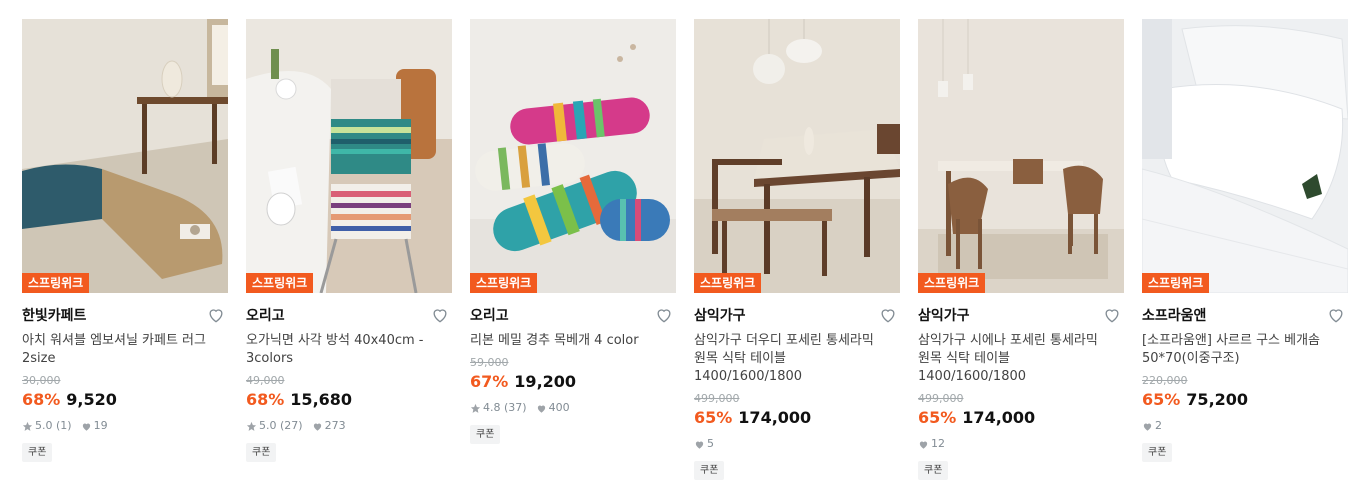 This screenshot has height=502, width=1358. I want to click on product-photo-pillow-bedding, so click(1245, 156).